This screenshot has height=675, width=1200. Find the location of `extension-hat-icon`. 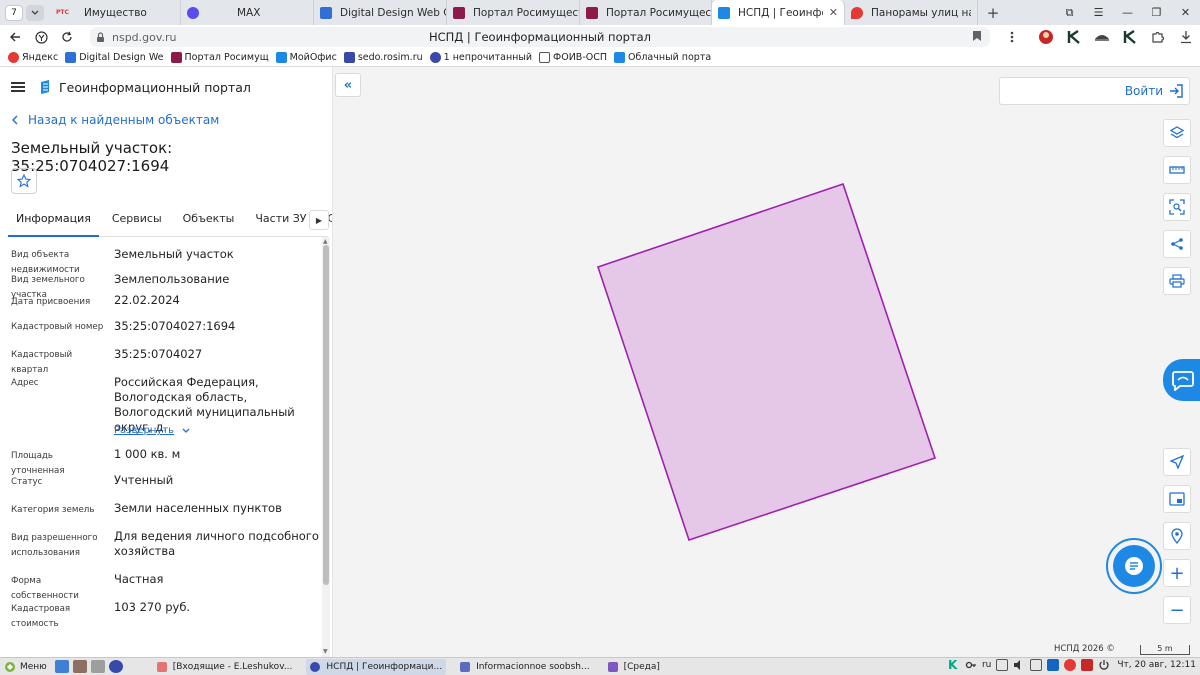

extension-hat-icon is located at coordinates (1102, 37).